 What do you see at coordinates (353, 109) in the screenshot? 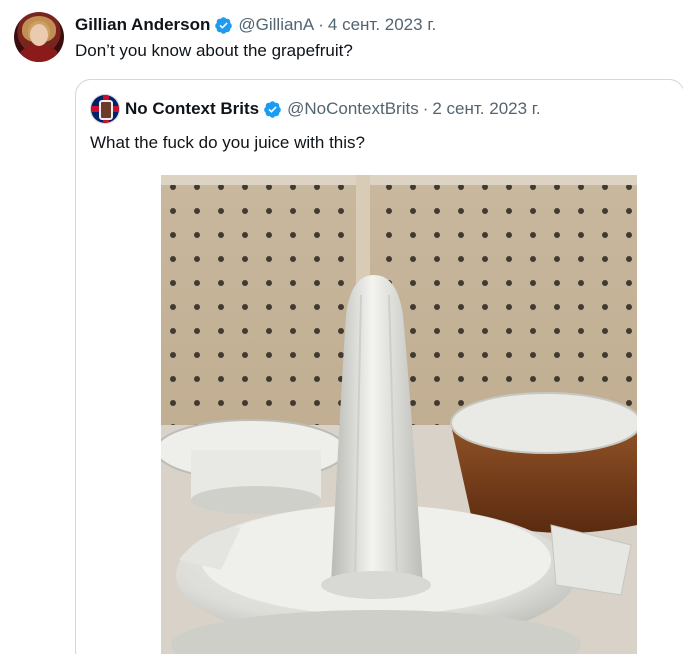
I see `quoted-author-handle: @NoContextBrits` at bounding box center [353, 109].